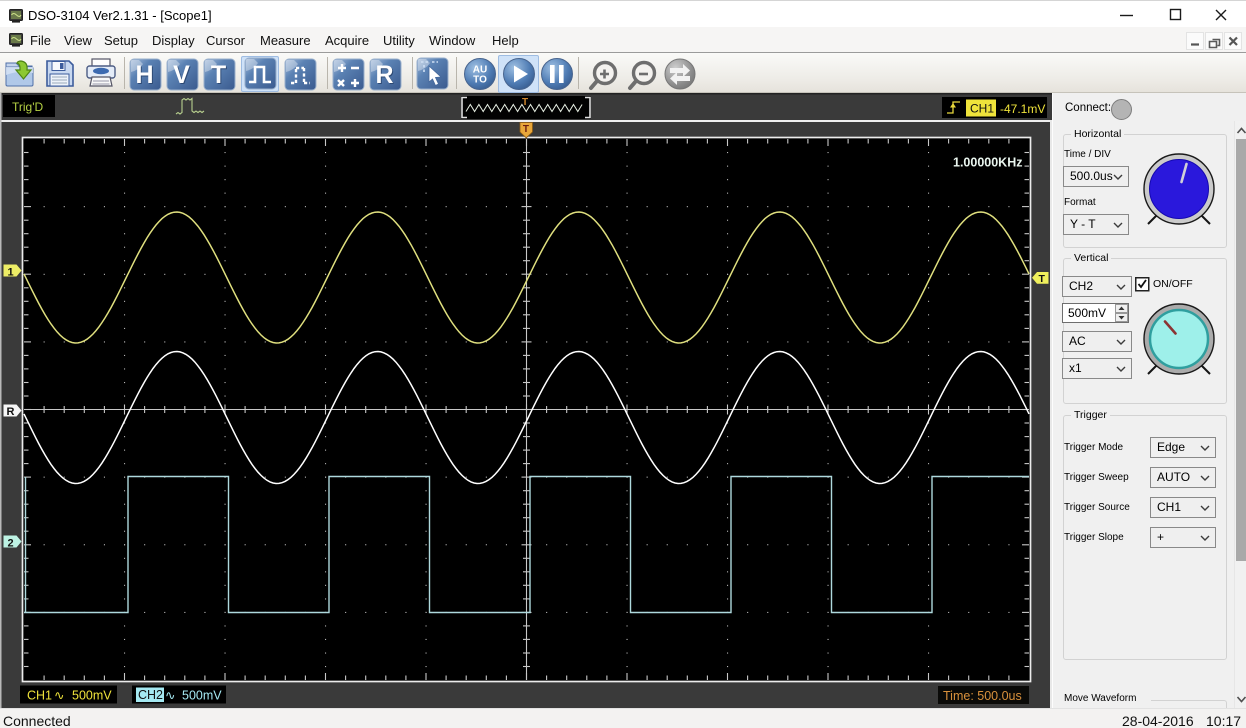 This screenshot has width=1246, height=728. I want to click on svg-text: V, so click(181, 75).